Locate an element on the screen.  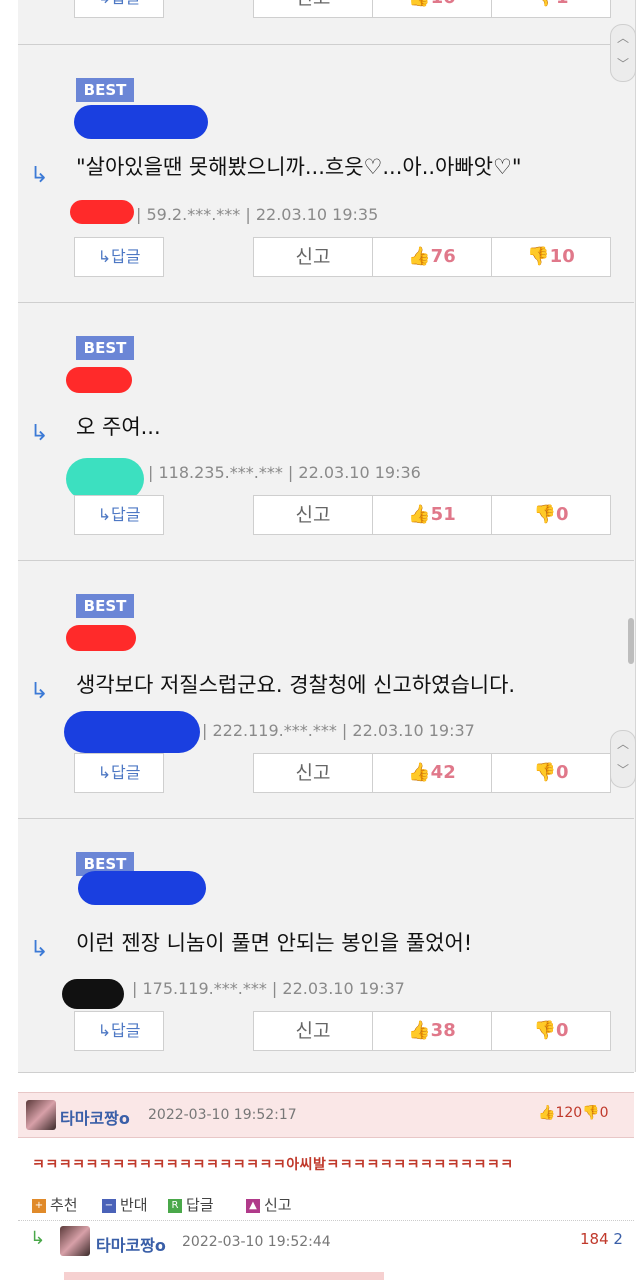
downvote-button: 👎1 is located at coordinates (551, 9).